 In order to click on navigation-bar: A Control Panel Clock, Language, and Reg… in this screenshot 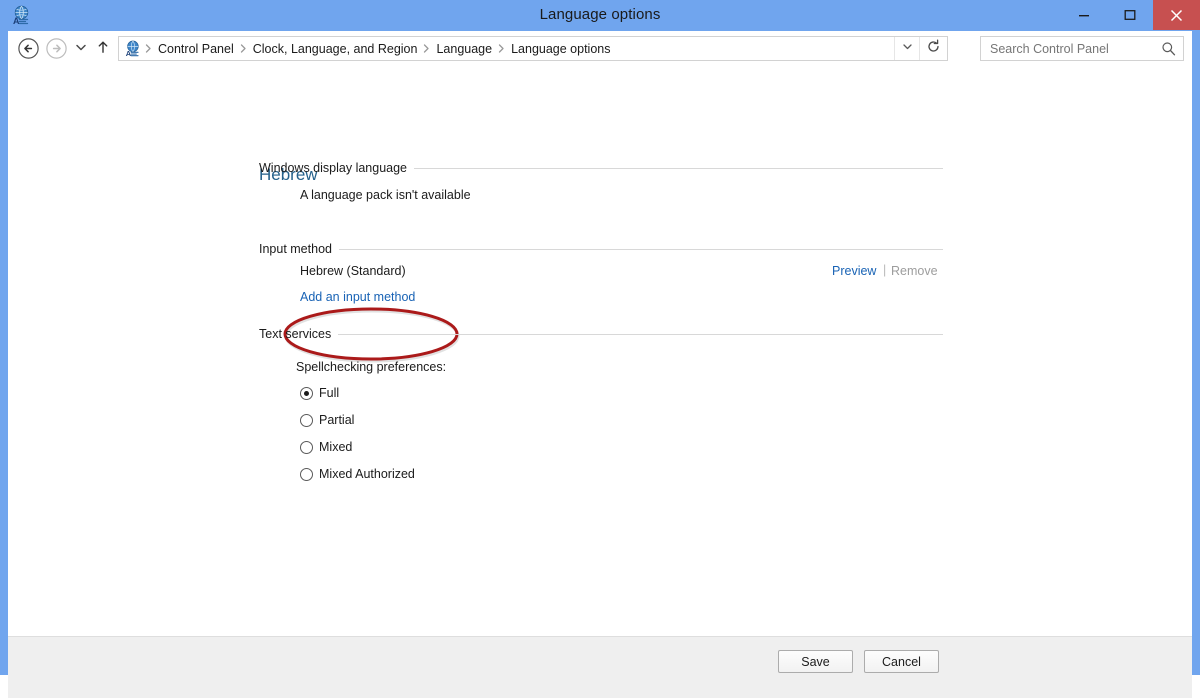, I will do `click(600, 48)`.